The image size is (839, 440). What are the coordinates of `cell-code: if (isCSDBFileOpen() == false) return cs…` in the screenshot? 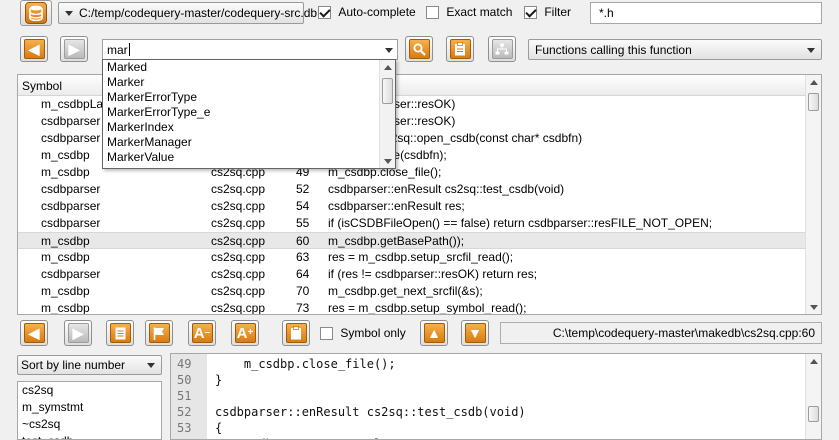 It's located at (520, 223).